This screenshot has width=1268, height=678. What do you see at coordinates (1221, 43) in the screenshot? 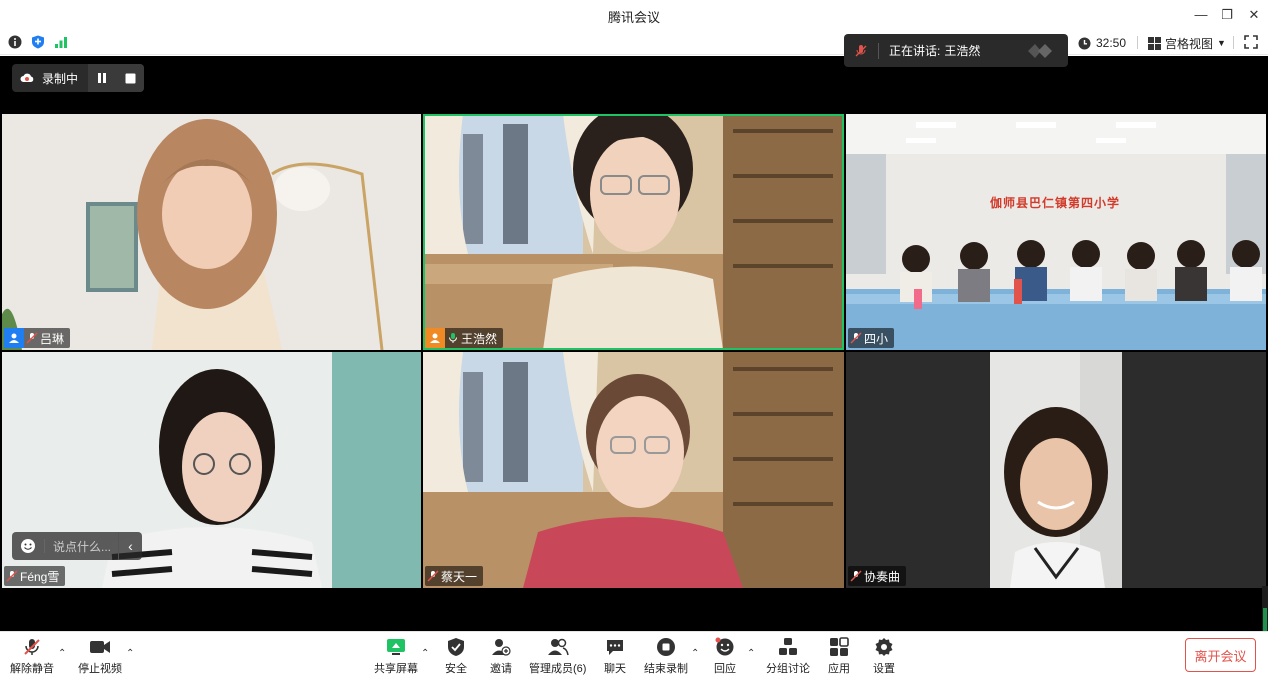
I see `chevron-down-icon: ▼` at bounding box center [1221, 43].